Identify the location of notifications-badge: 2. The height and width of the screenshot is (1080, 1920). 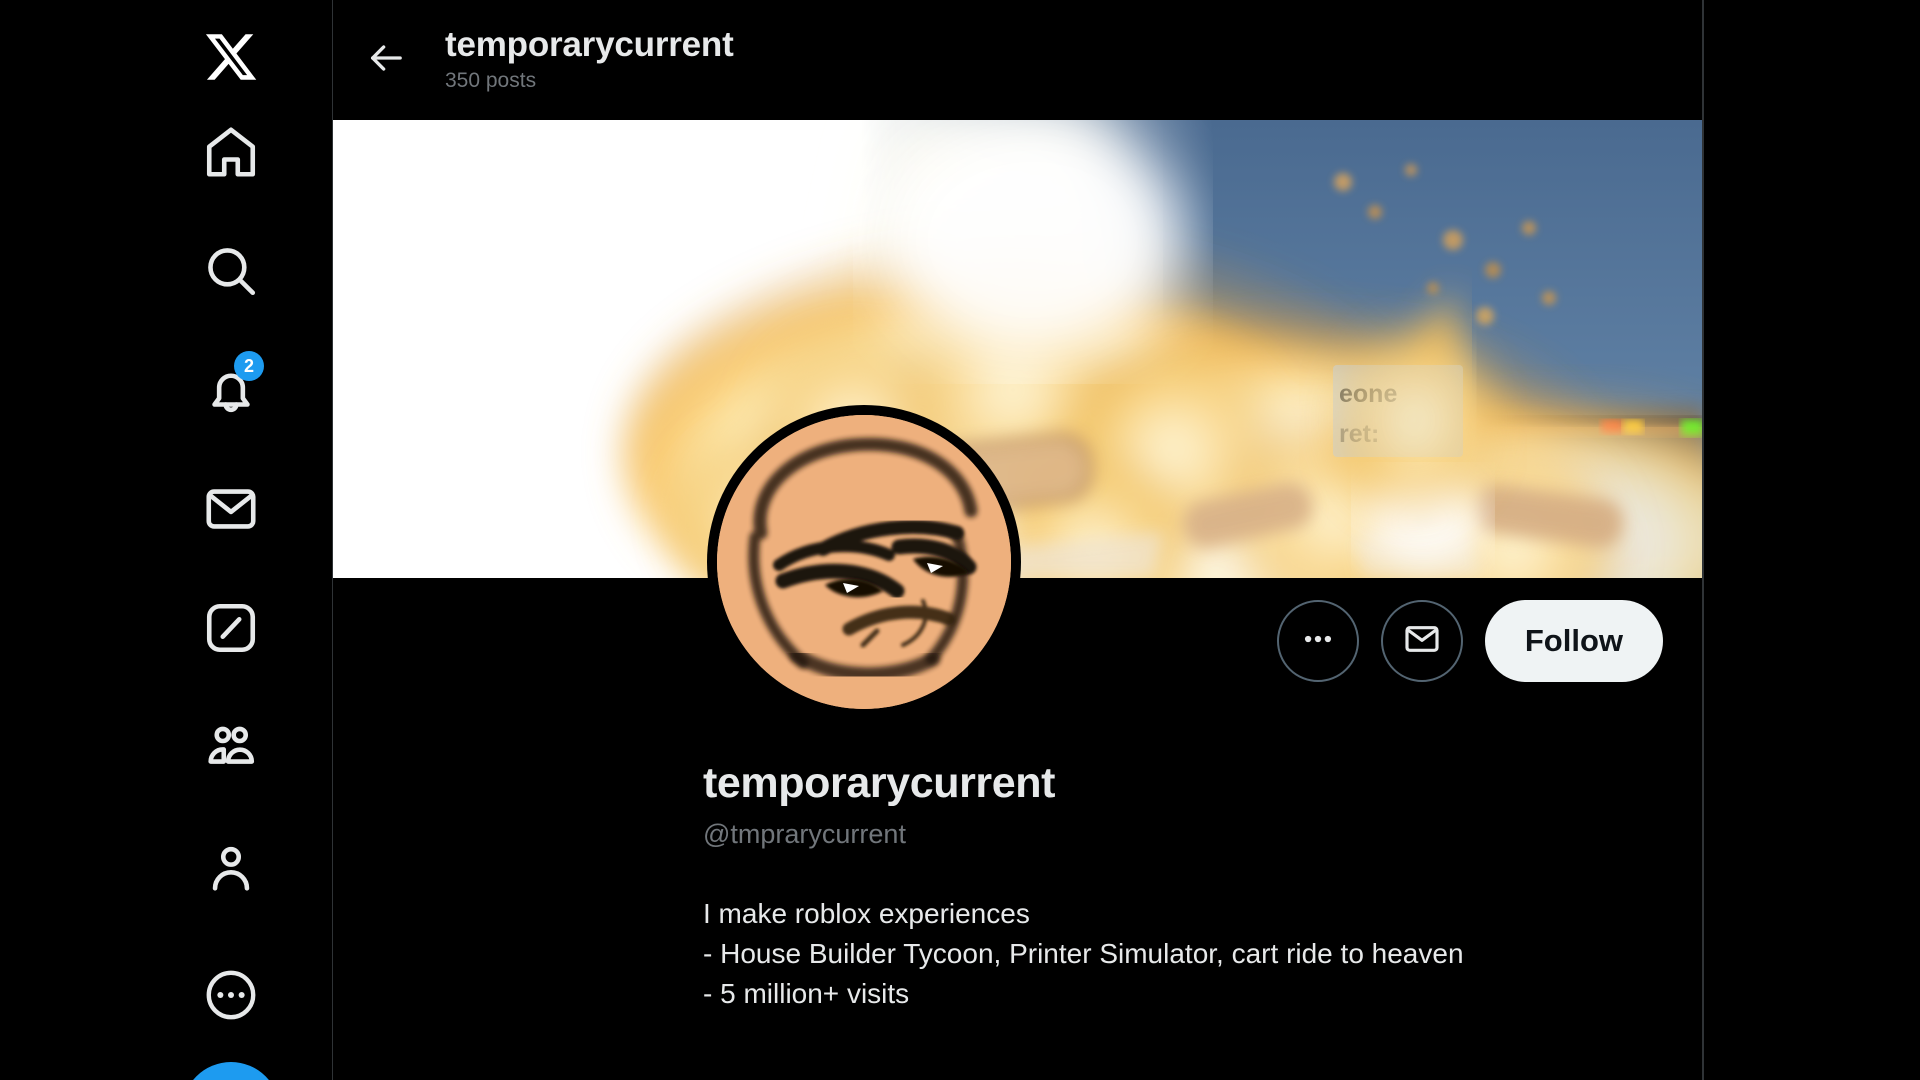
(249, 366).